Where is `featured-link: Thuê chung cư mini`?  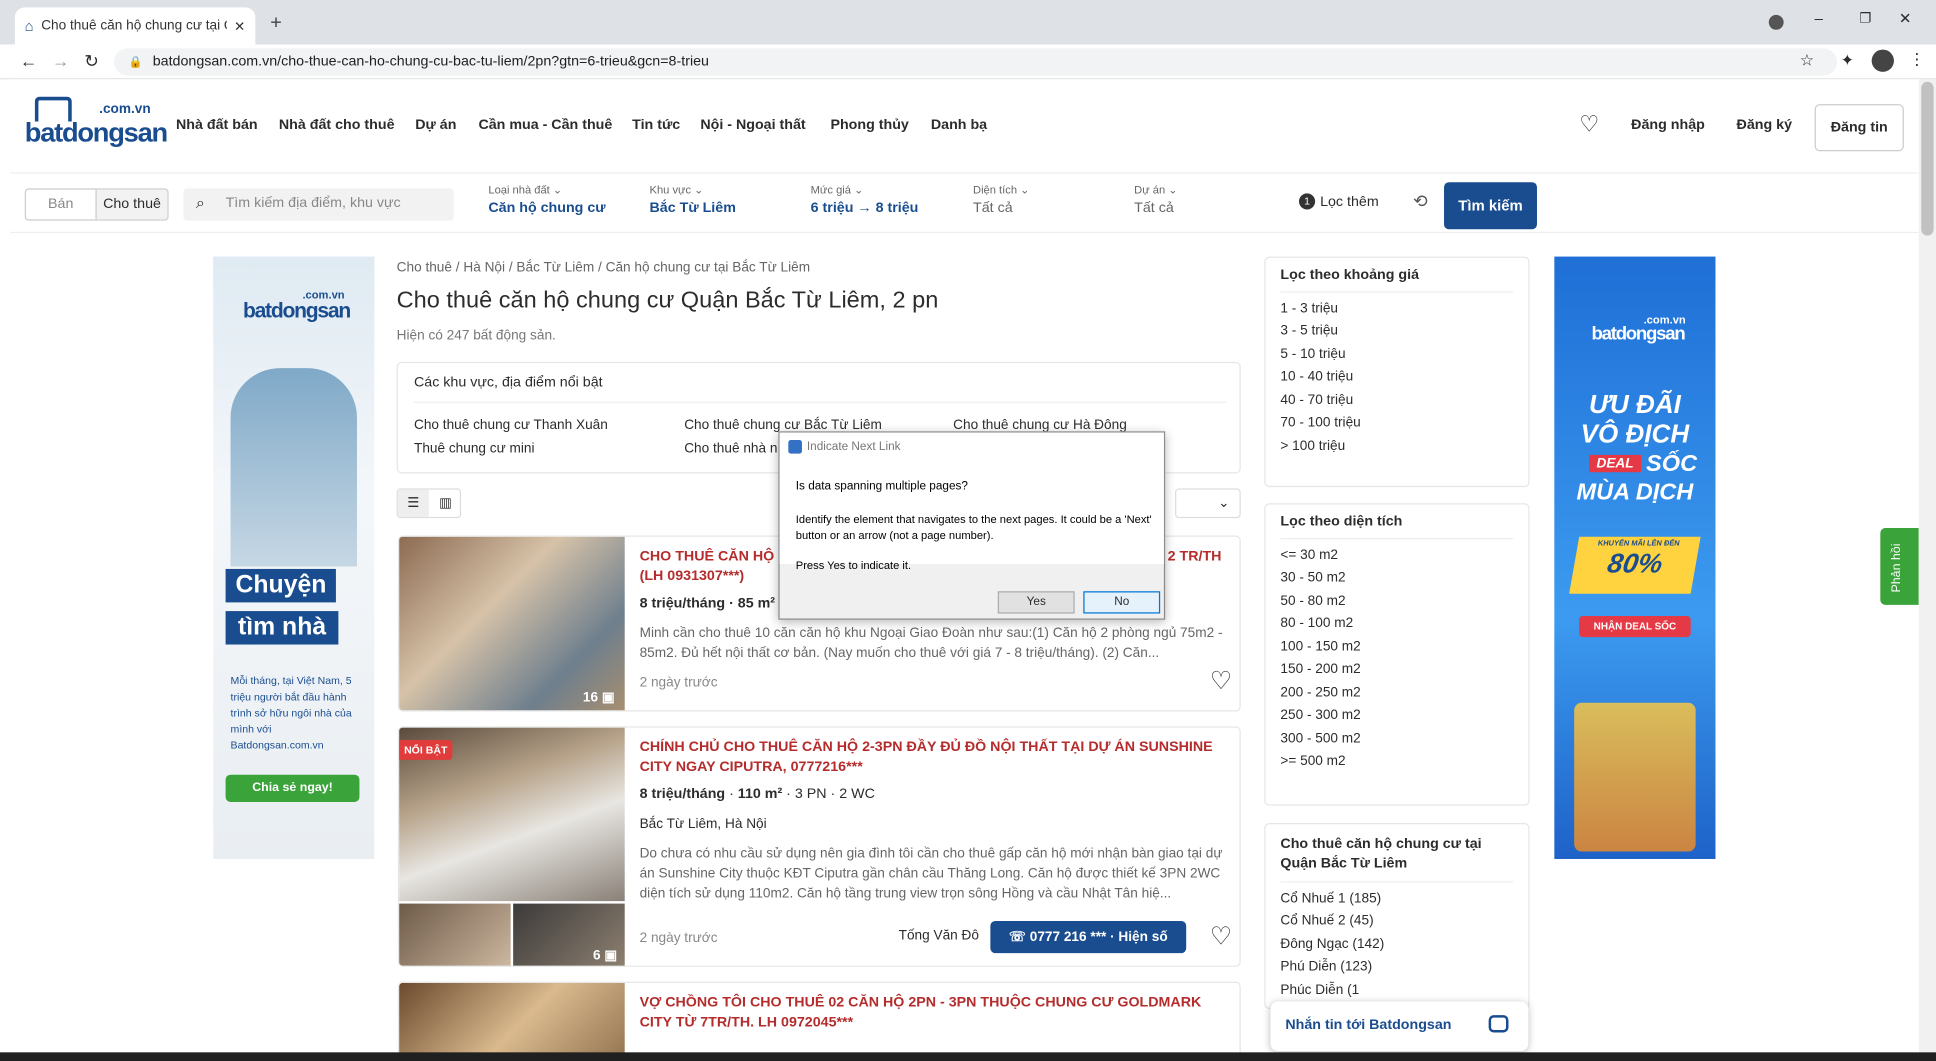
featured-link: Thuê chung cư mini is located at coordinates (474, 448).